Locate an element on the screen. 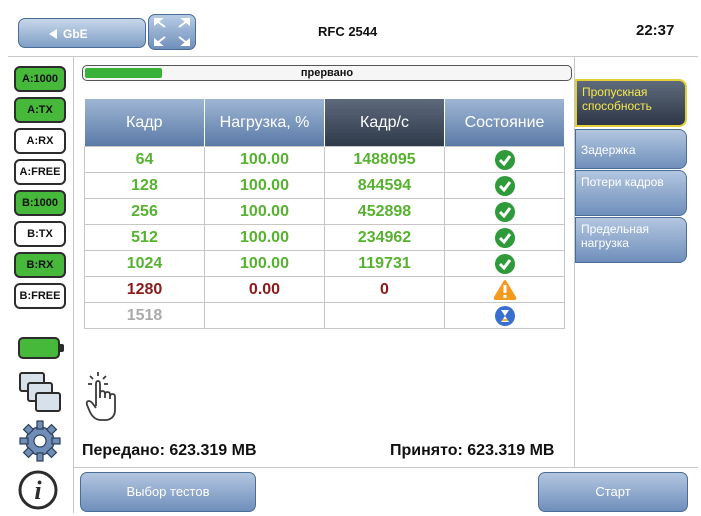  fps-cell is located at coordinates (384, 315).